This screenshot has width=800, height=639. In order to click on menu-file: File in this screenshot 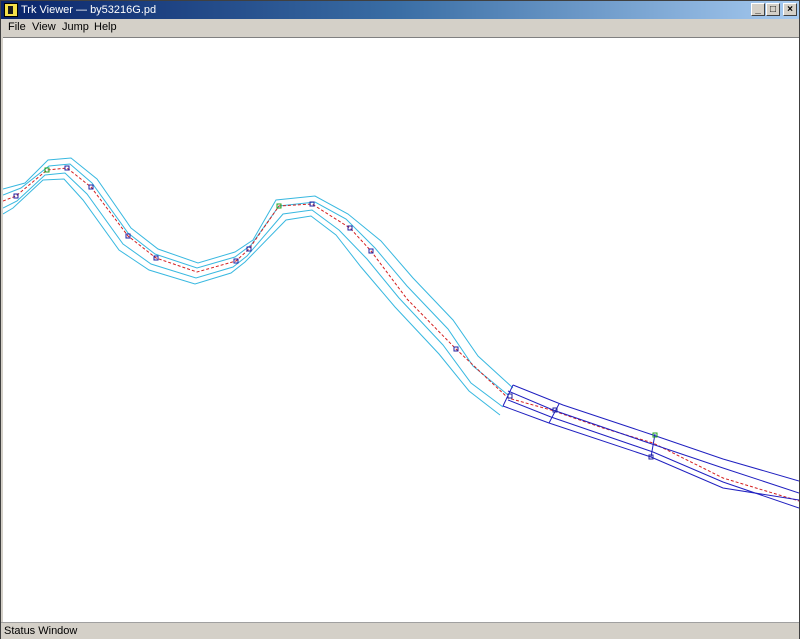, I will do `click(17, 27)`.